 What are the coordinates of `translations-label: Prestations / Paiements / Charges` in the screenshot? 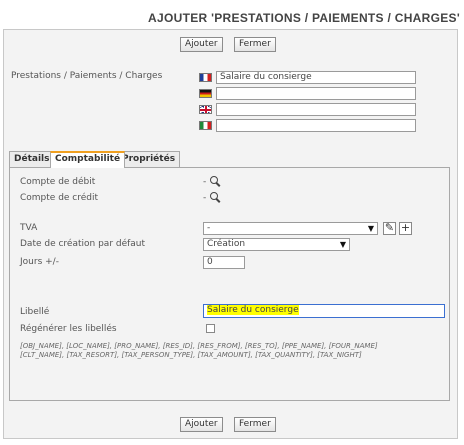 It's located at (87, 76).